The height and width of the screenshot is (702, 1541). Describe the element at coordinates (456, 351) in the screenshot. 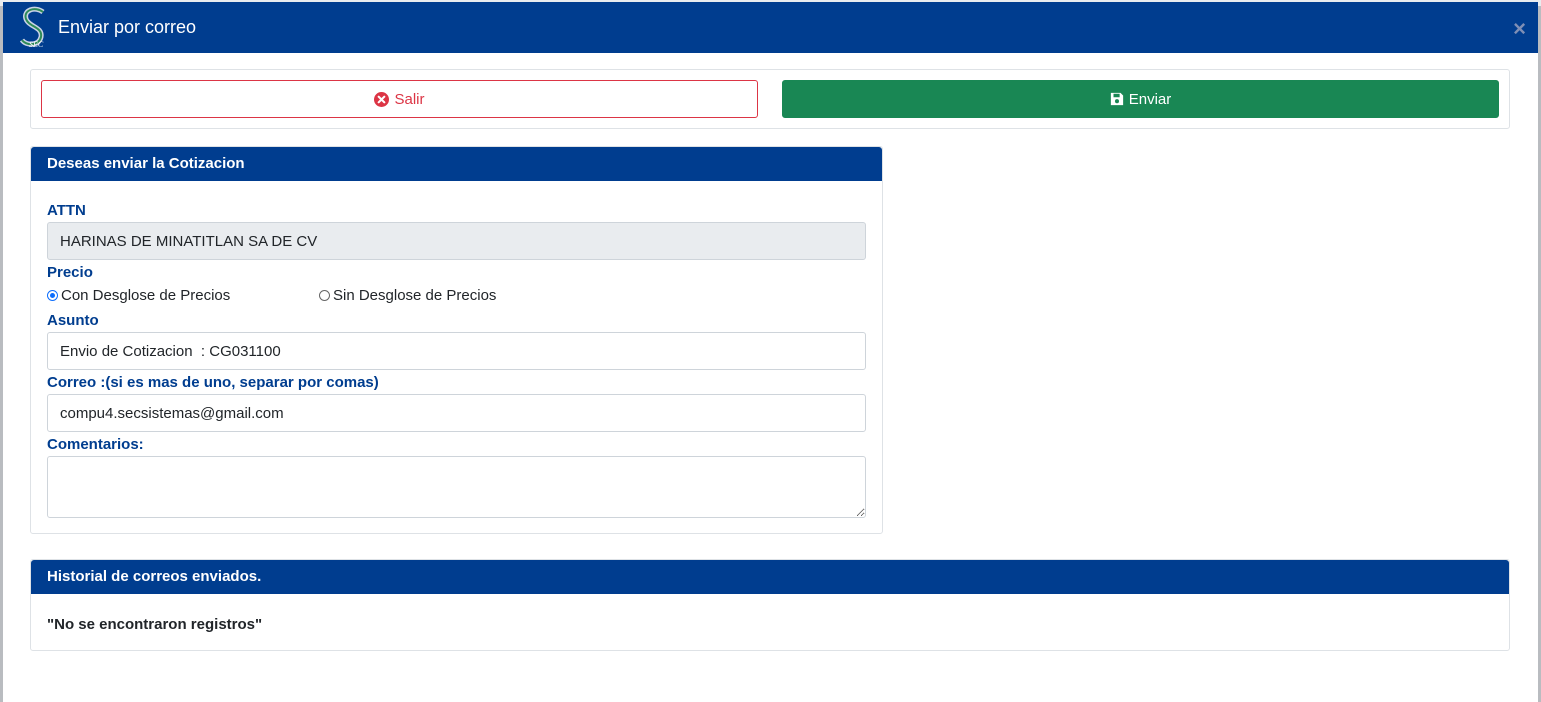

I see `subject-input` at that location.